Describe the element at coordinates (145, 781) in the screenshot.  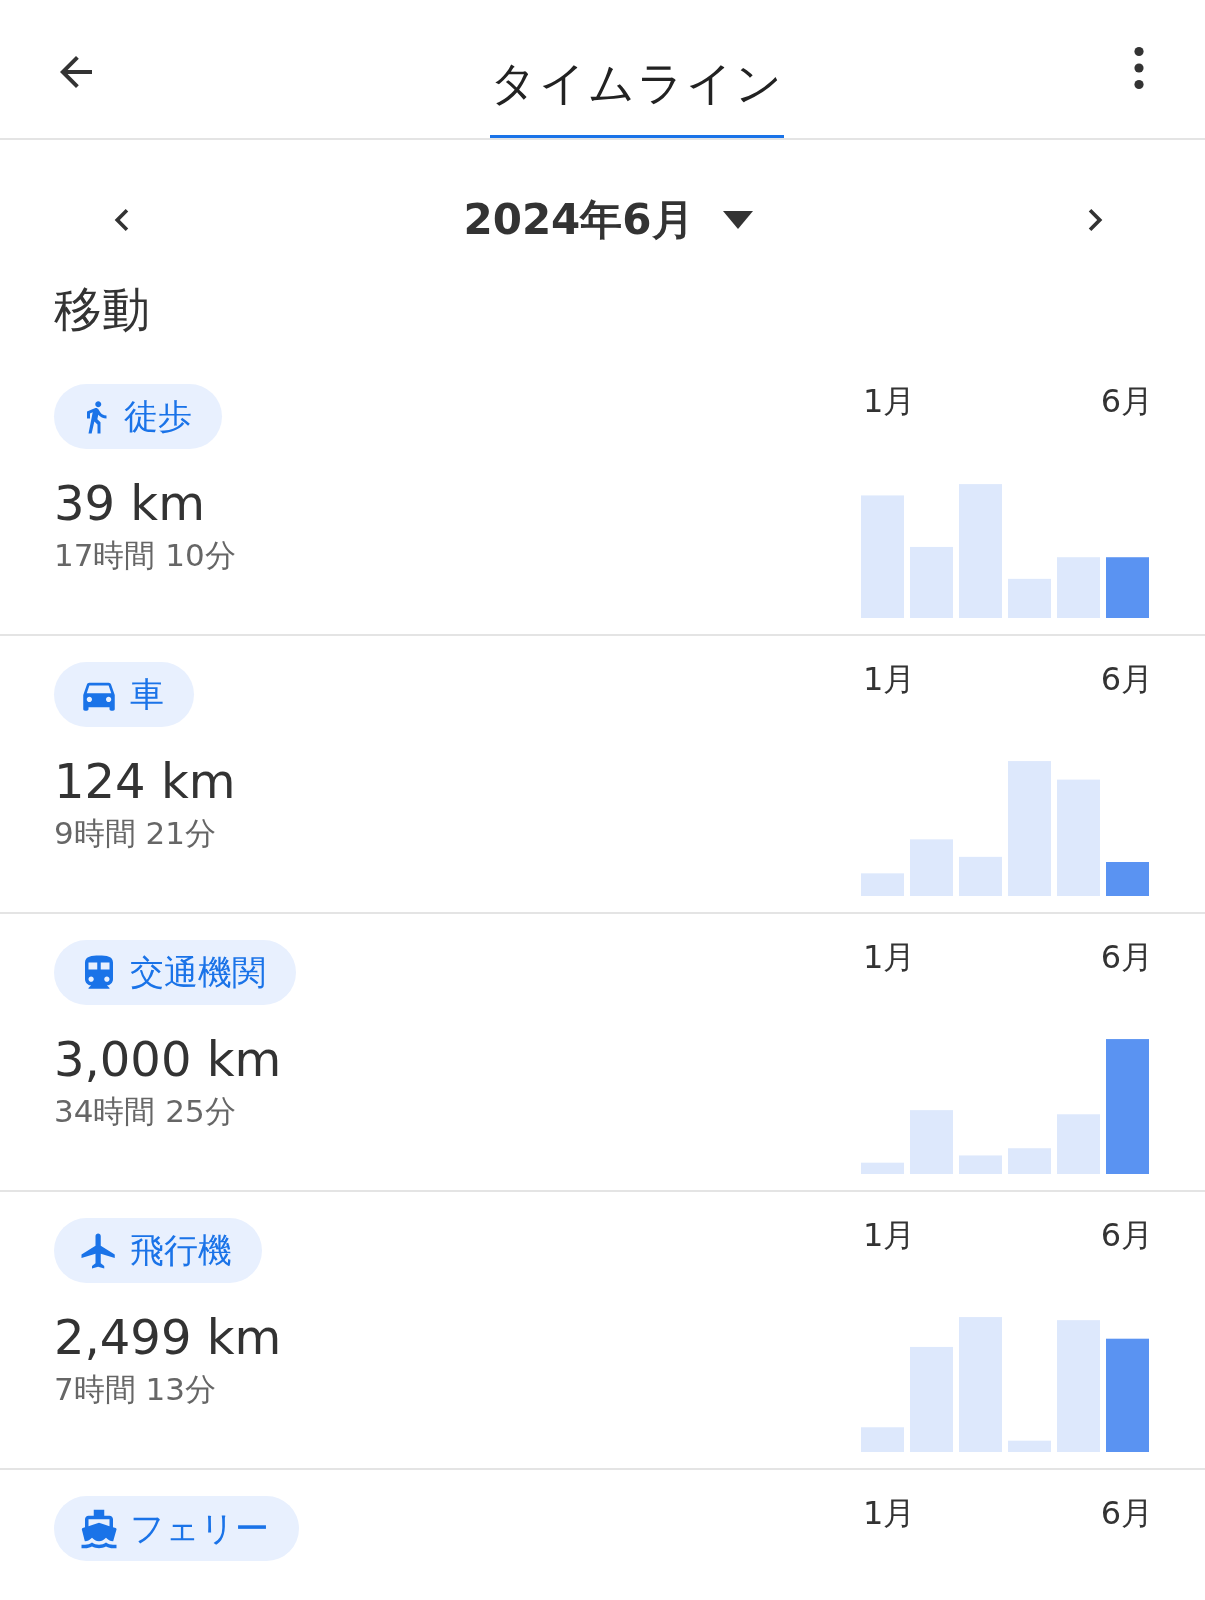
I see `distance-text: 124 km` at that location.